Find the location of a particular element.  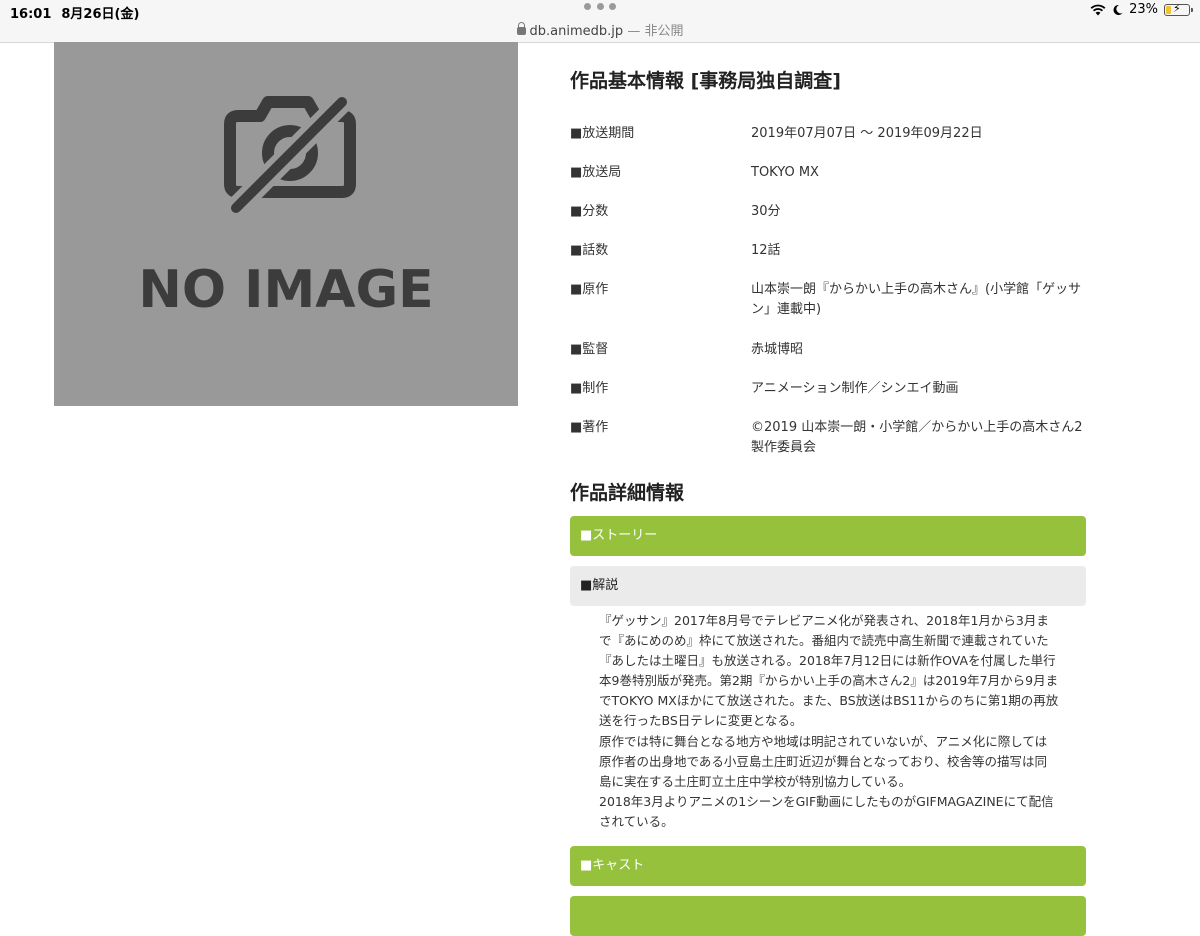

battery-percent: 23% is located at coordinates (1143, 9).